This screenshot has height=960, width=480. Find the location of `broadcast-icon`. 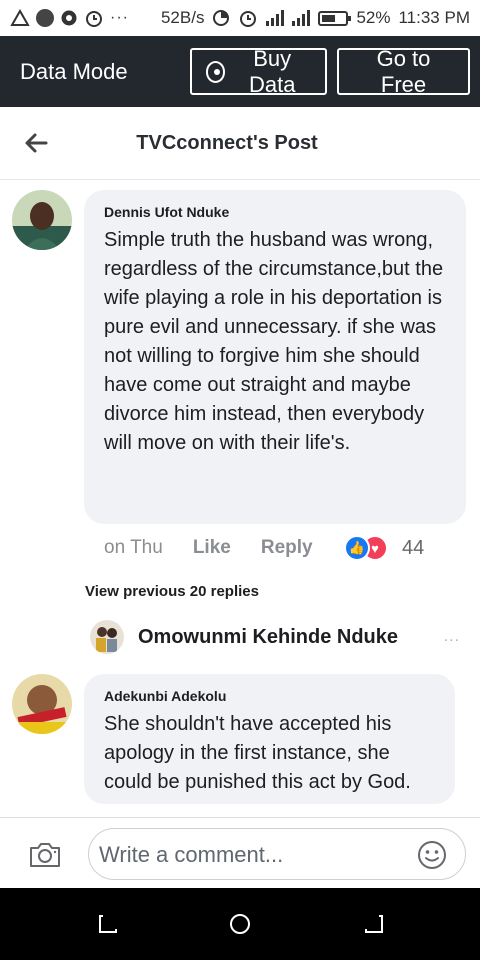

broadcast-icon is located at coordinates (216, 71).